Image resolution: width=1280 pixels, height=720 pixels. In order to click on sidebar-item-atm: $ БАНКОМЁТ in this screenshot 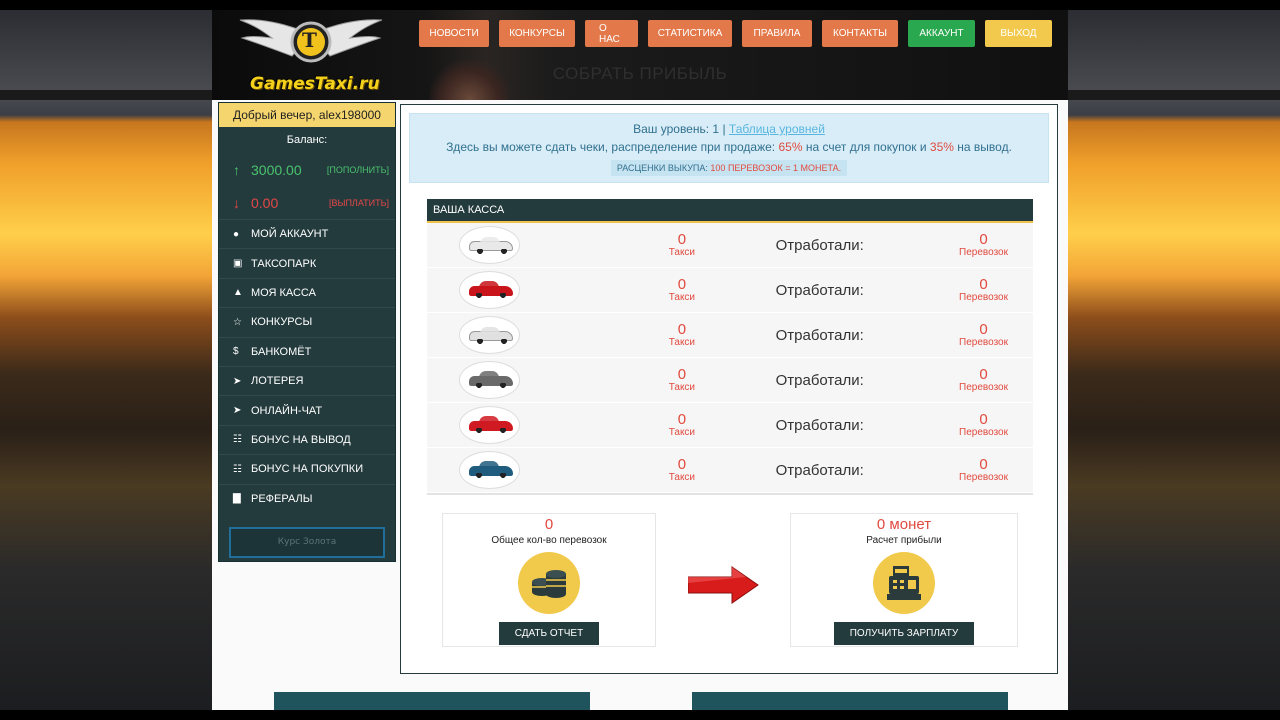, I will do `click(307, 351)`.